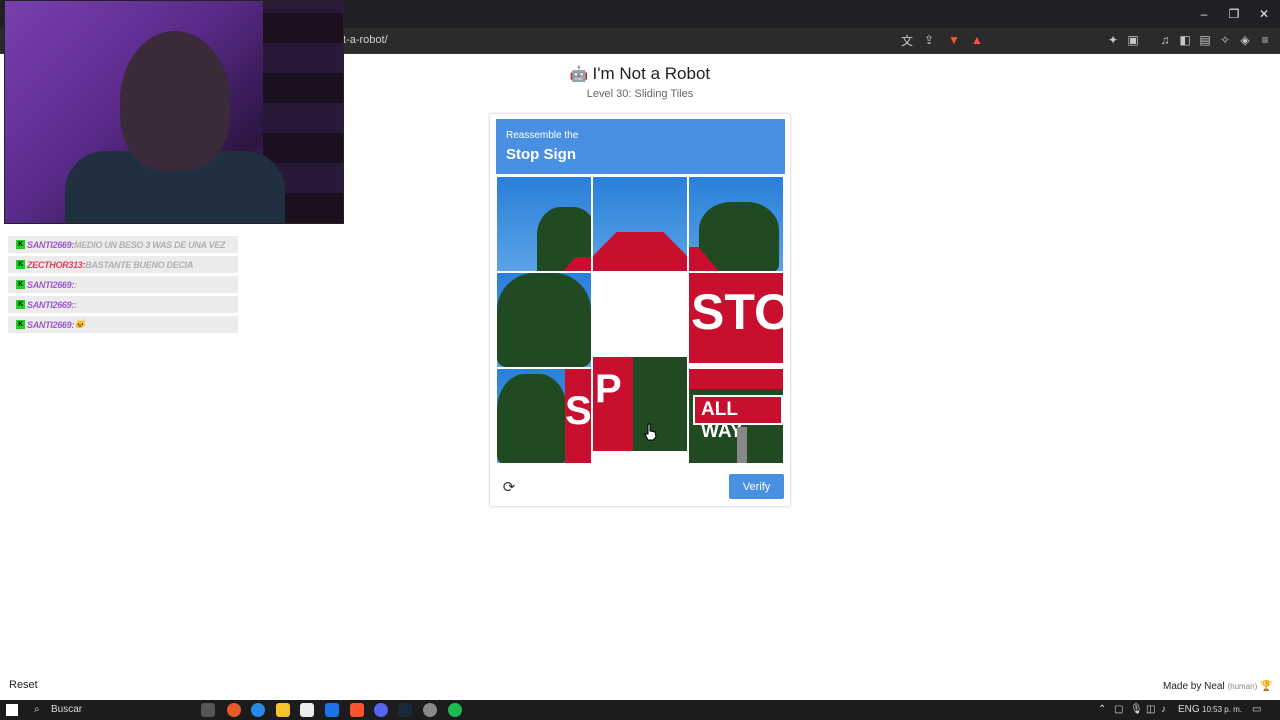 This screenshot has width=1280, height=720. What do you see at coordinates (1189, 709) in the screenshot?
I see `language-indicator: ENG` at bounding box center [1189, 709].